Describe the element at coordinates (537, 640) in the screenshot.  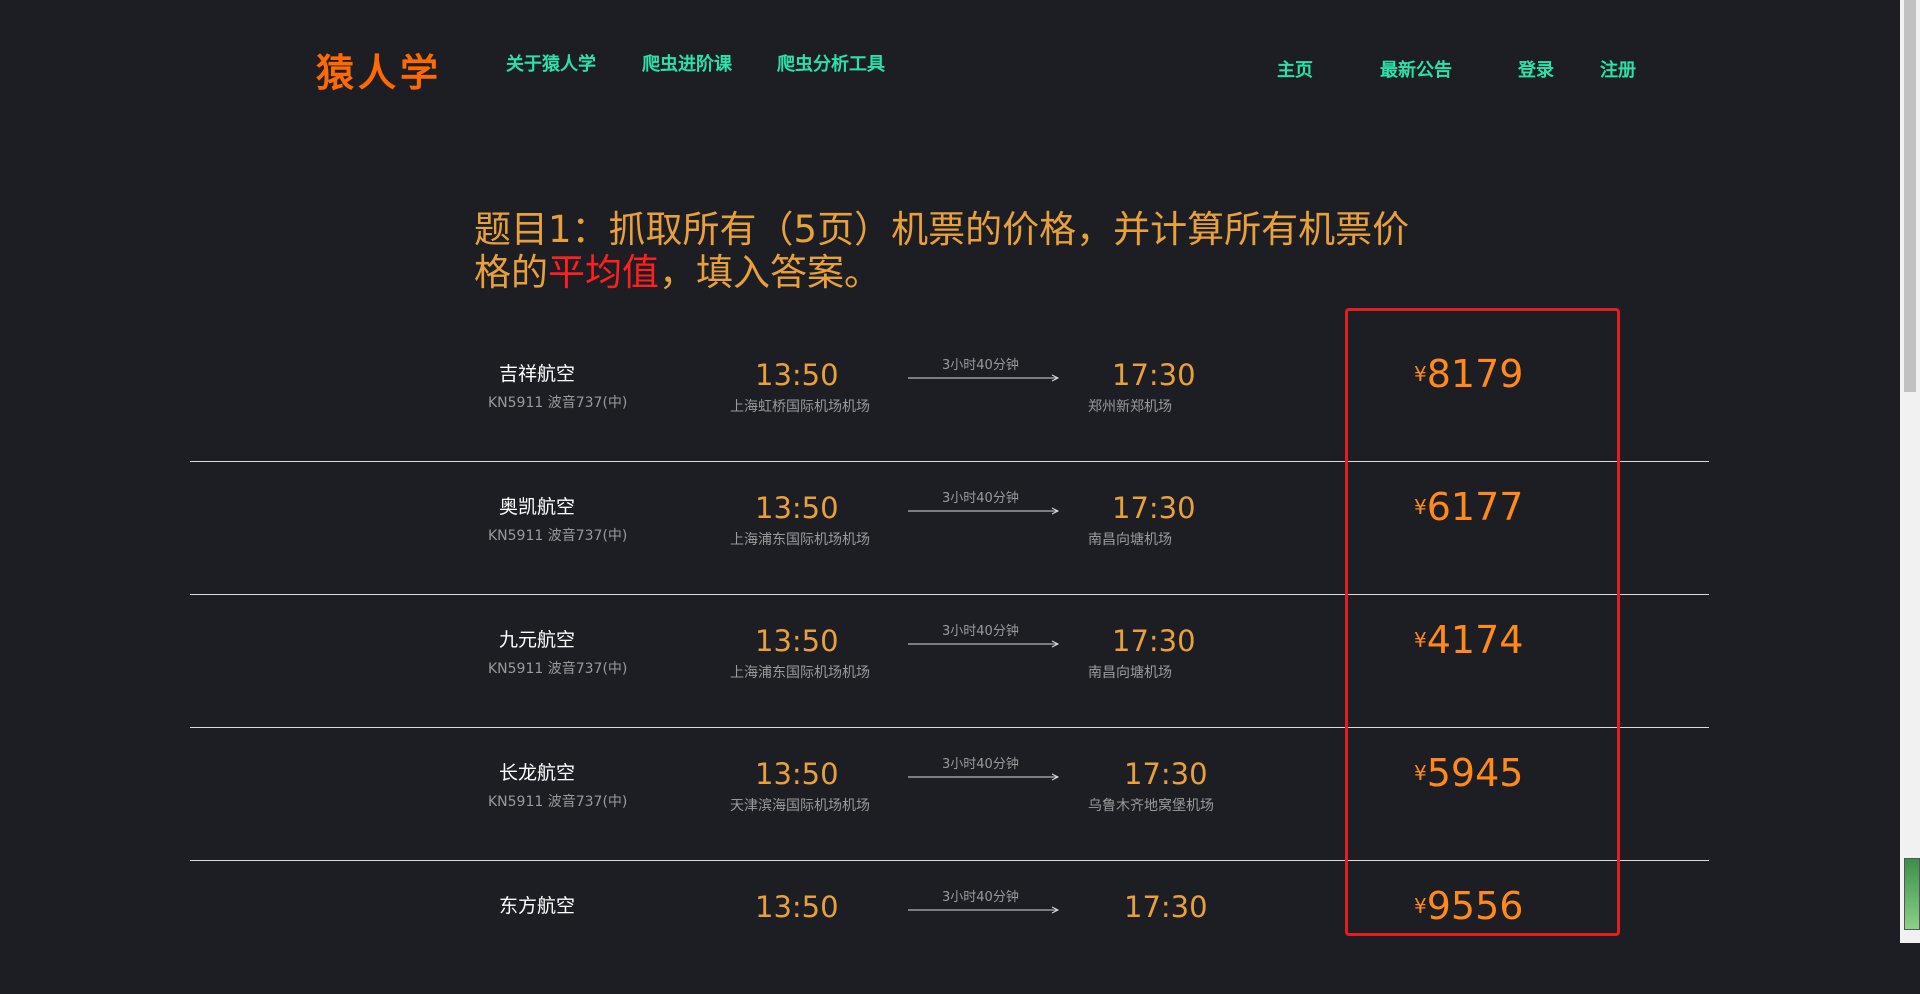
I see `airline-name: 九元航空` at that location.